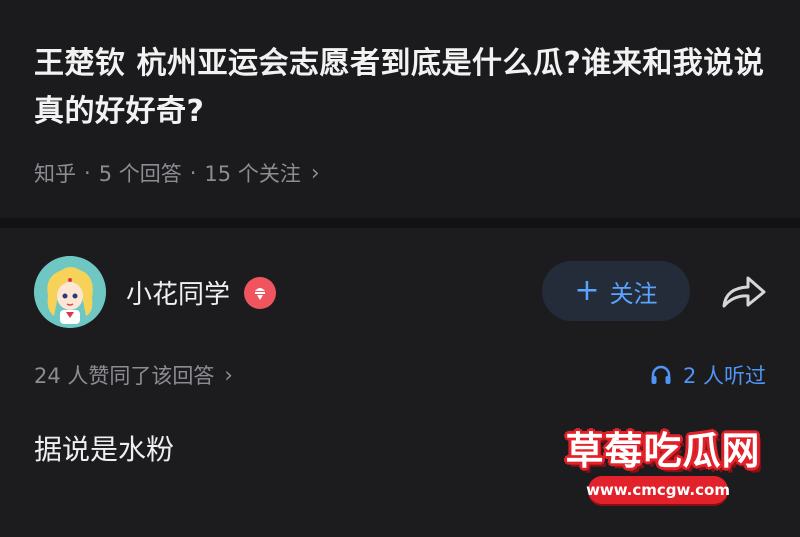 Image resolution: width=800 pixels, height=537 pixels. What do you see at coordinates (400, 223) in the screenshot?
I see `section-divider` at bounding box center [400, 223].